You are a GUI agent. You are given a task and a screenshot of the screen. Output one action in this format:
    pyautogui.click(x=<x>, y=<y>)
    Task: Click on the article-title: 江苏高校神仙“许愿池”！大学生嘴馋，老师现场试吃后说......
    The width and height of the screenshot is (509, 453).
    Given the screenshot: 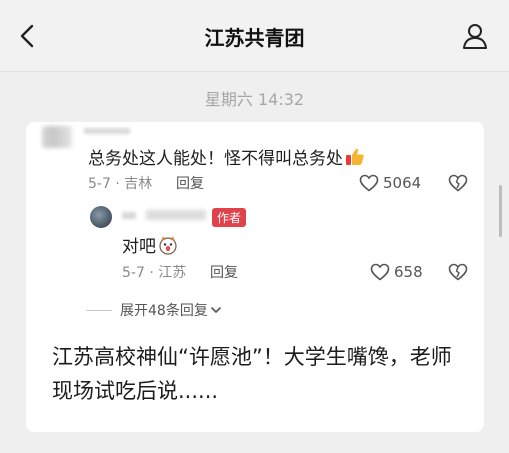 What is the action you would take?
    pyautogui.click(x=252, y=374)
    